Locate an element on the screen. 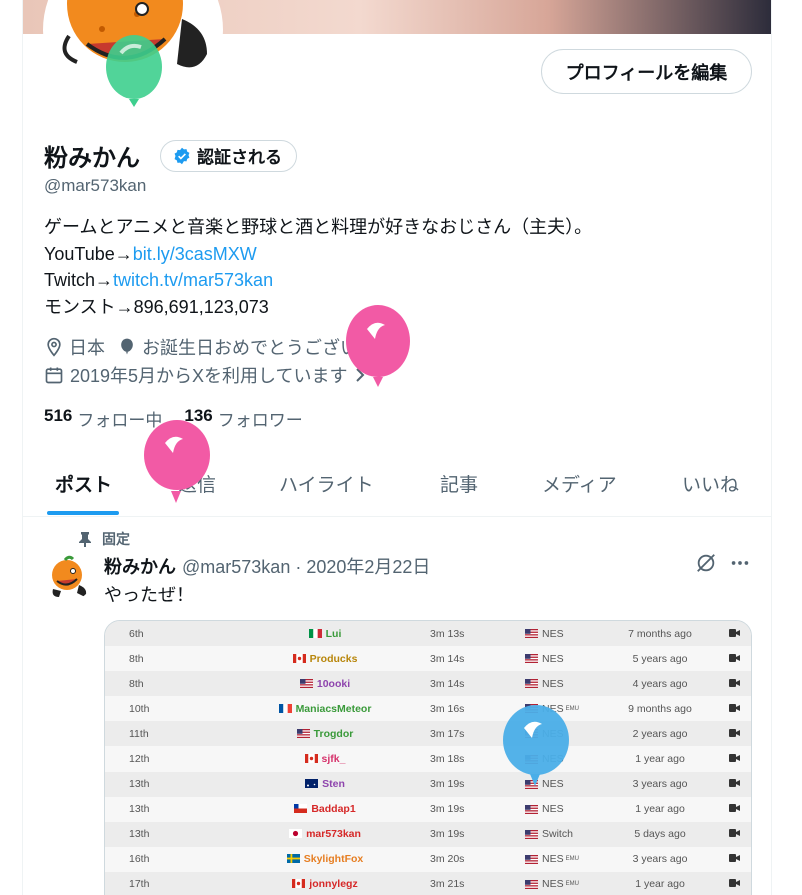 The width and height of the screenshot is (802, 895). get-verified-button: 認証される is located at coordinates (228, 155).